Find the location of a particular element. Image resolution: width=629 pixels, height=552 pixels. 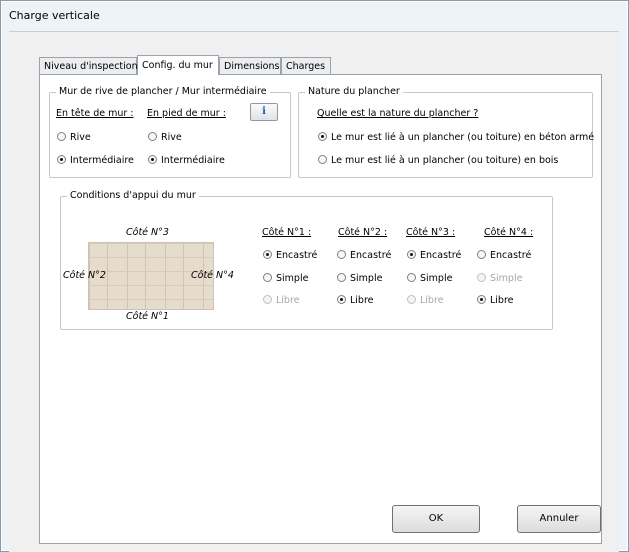

tab-niveau-inspection: Niveau d'inspection is located at coordinates (88, 65).